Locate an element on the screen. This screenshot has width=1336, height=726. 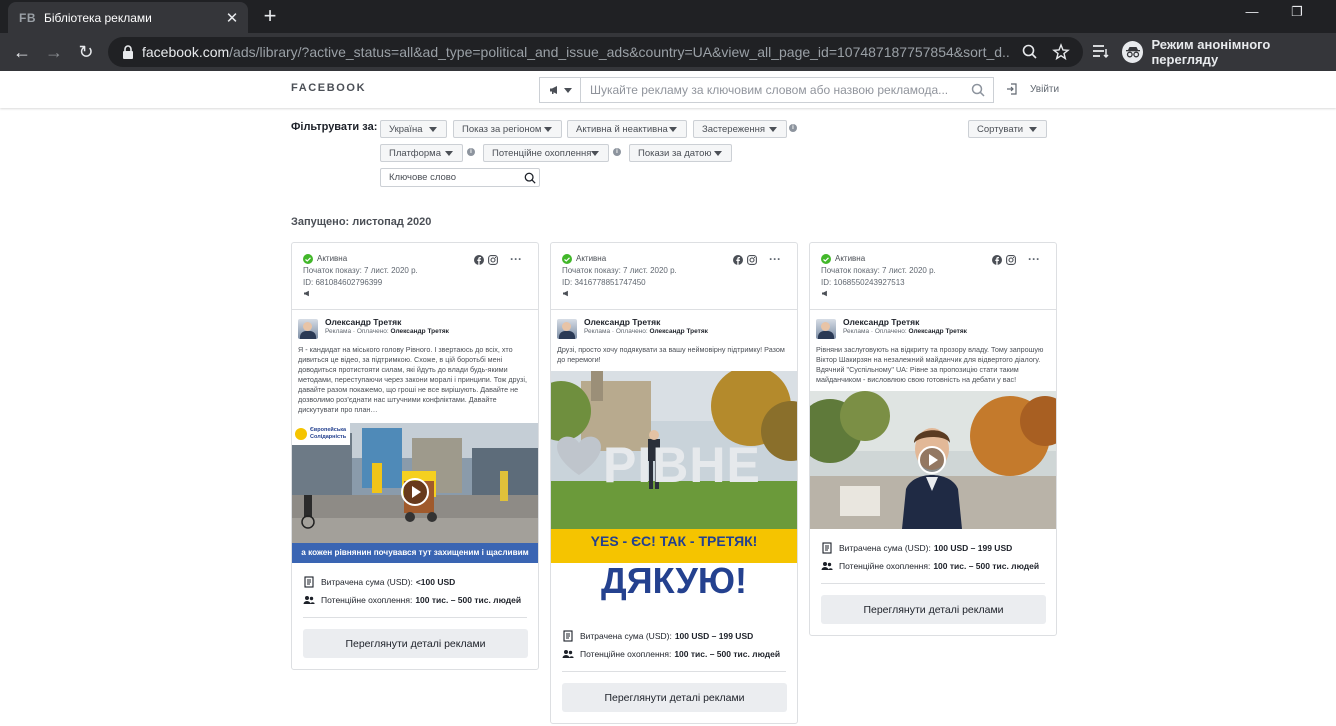
region-filter: Показ за регіоном is located at coordinates (507, 129).